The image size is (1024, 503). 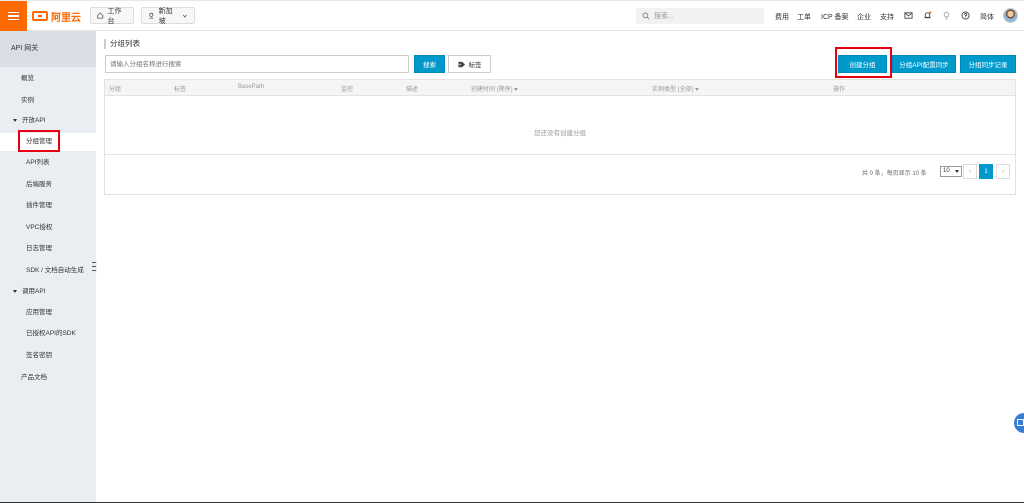 I want to click on tag-button-label: 标签, so click(x=475, y=65).